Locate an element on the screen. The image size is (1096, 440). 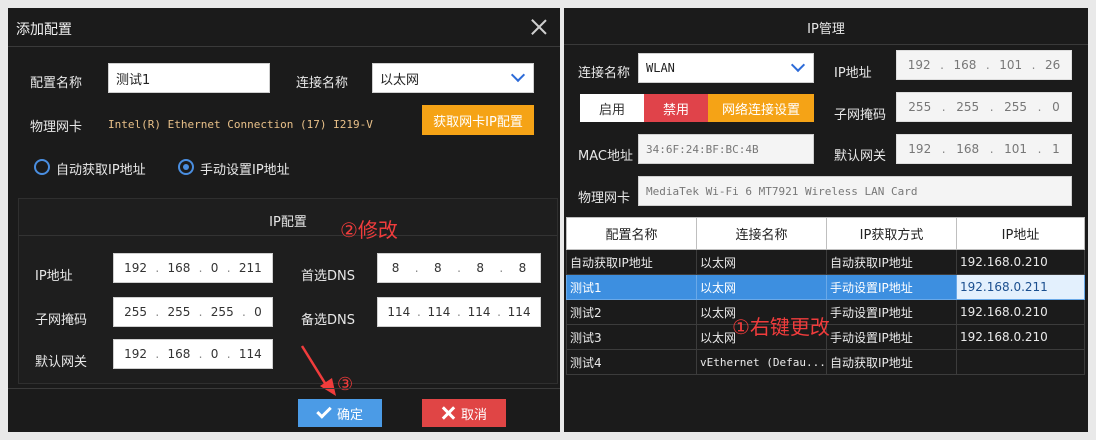
table-cell: 测试3 is located at coordinates (631, 337).